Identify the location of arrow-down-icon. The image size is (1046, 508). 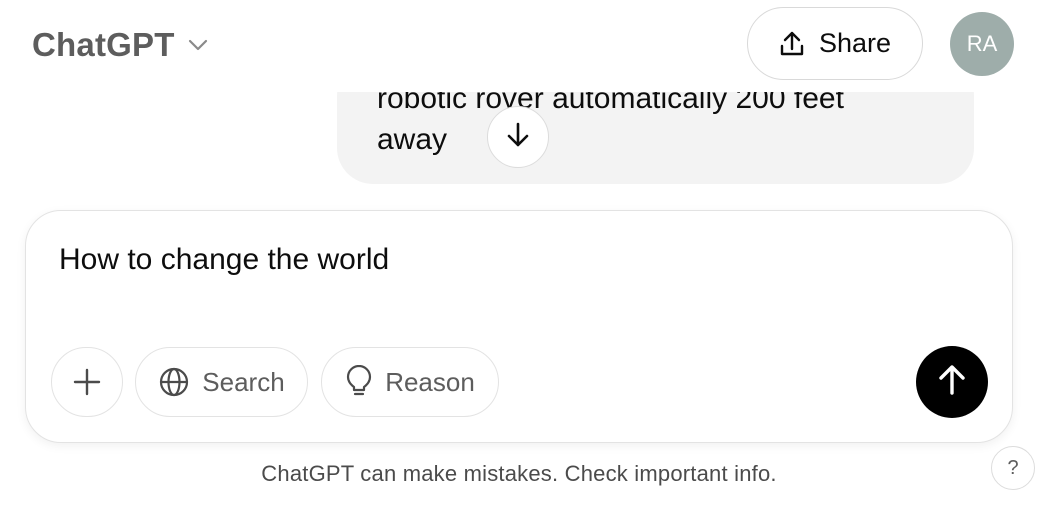
(518, 137).